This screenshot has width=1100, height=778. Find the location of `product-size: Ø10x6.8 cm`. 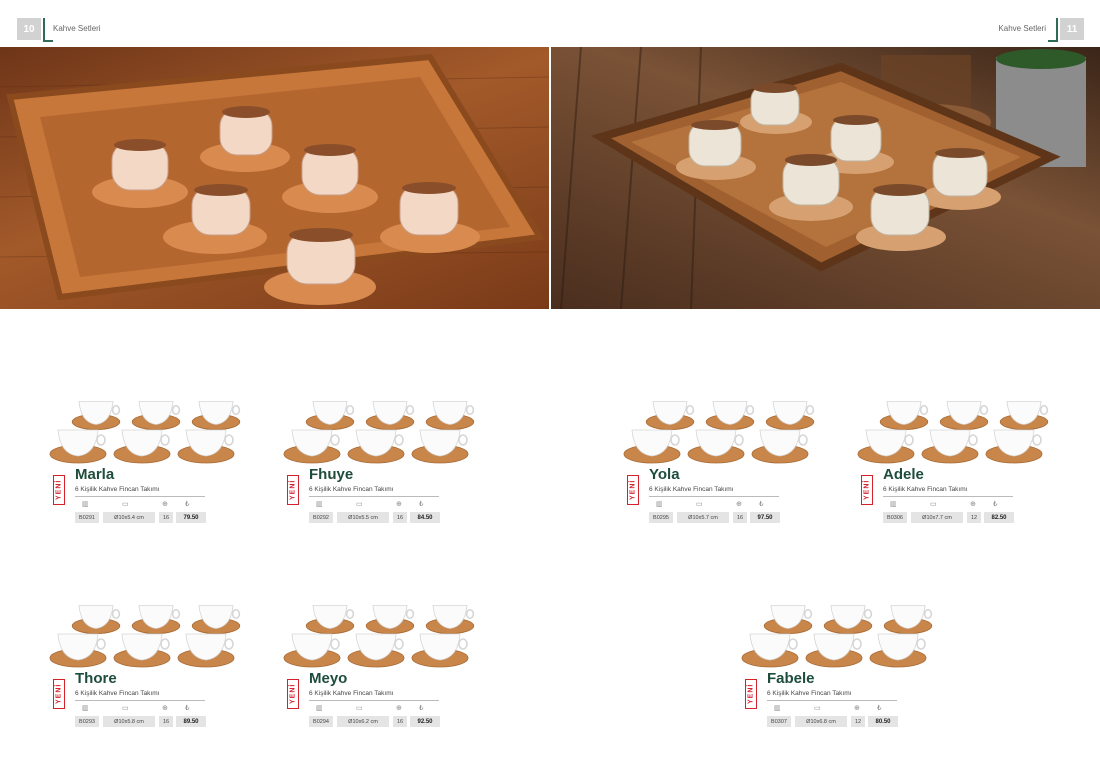

product-size: Ø10x6.8 cm is located at coordinates (821, 721).